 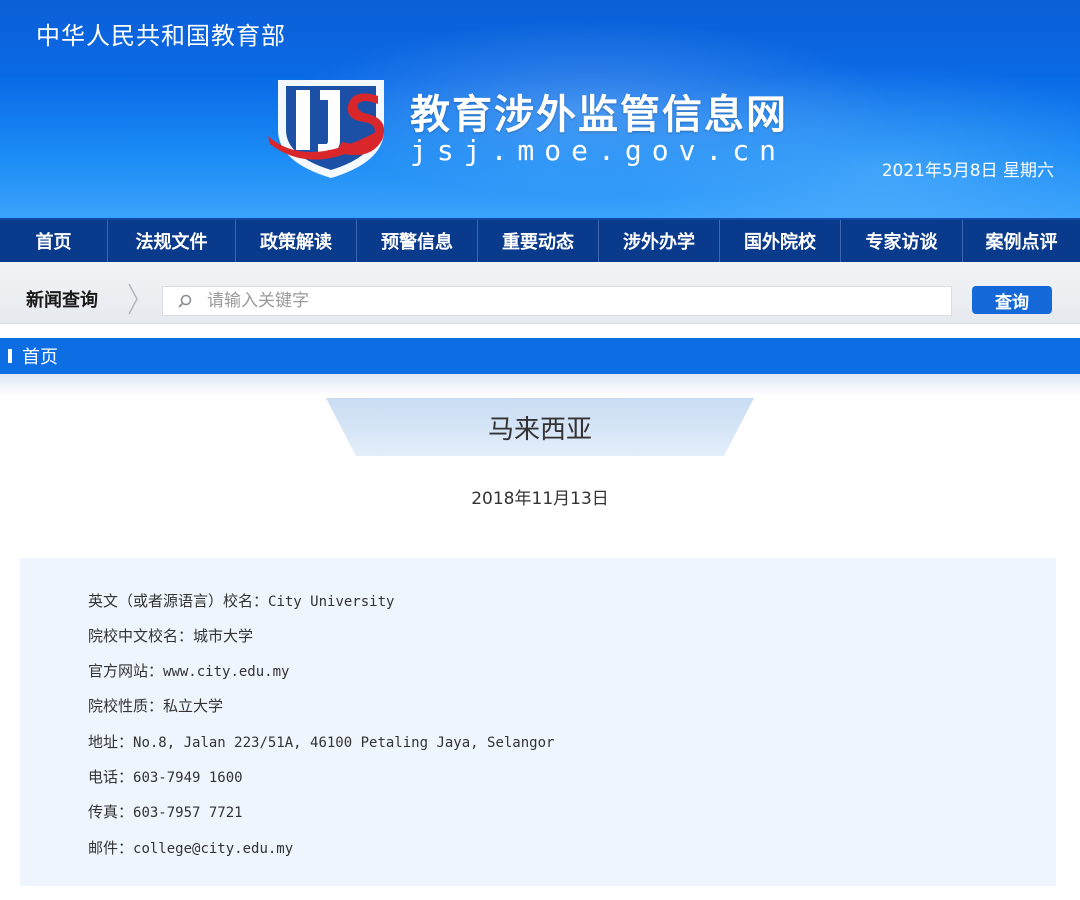 I want to click on nav-item-foreign-schooling: 涉外办学, so click(x=659, y=241).